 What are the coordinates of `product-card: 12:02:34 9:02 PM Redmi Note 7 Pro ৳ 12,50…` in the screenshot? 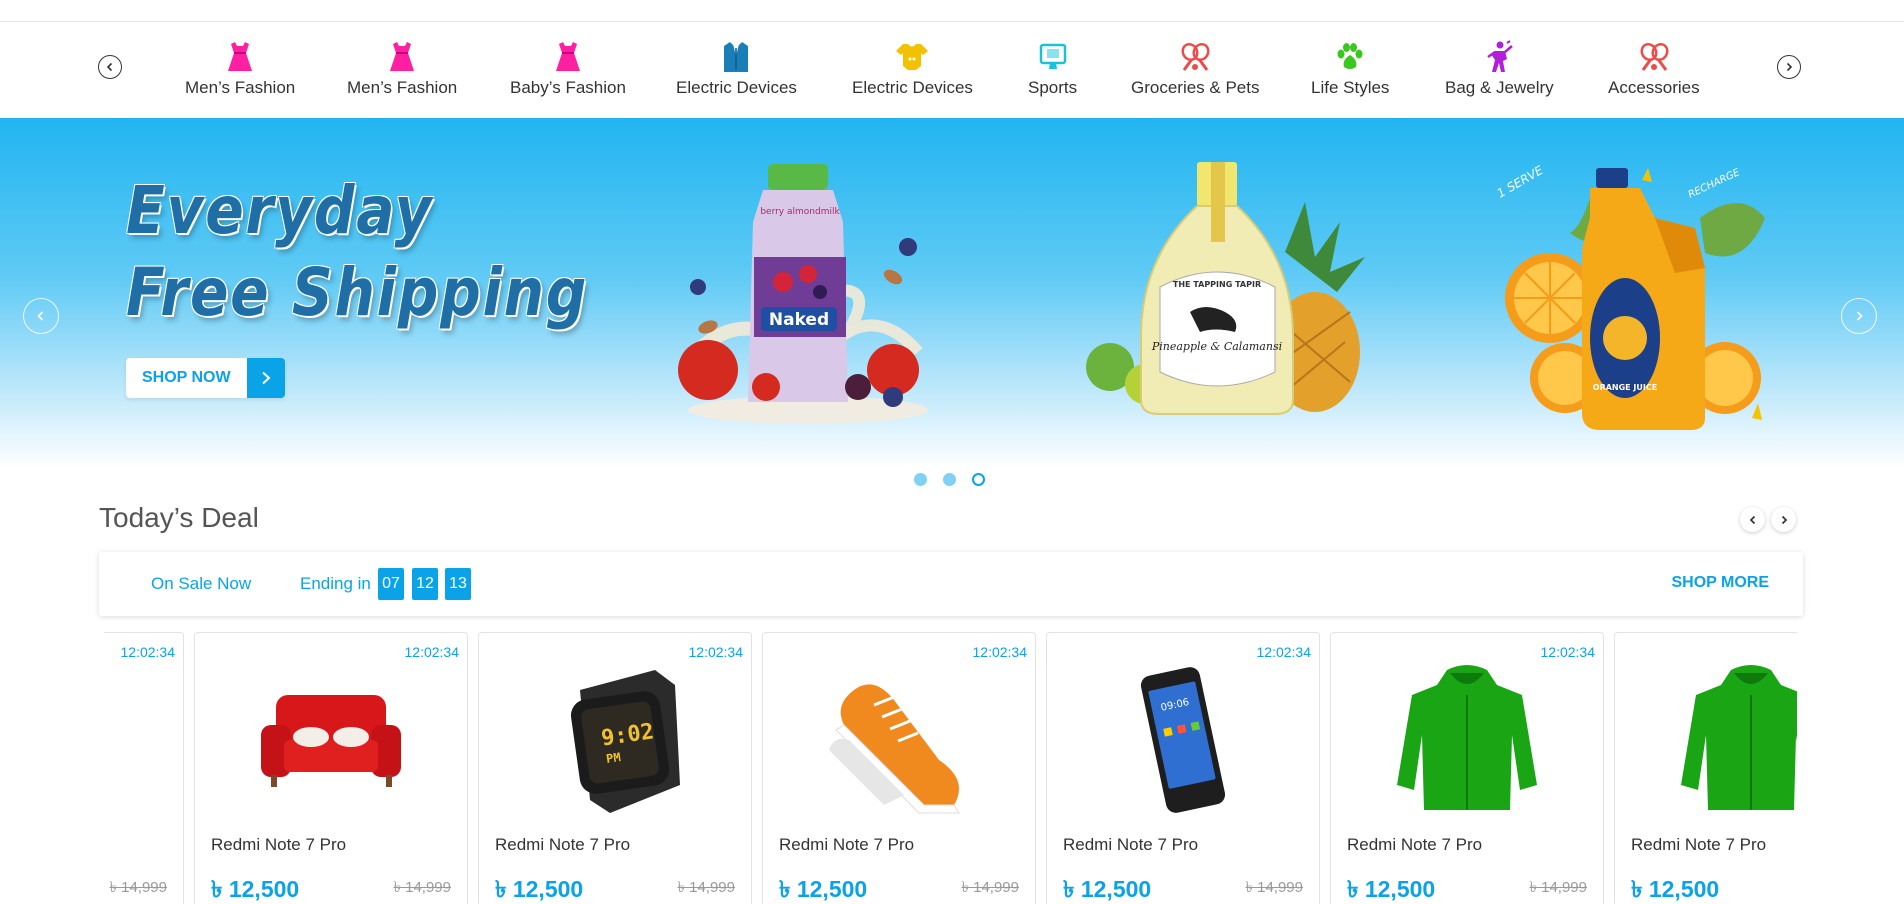 It's located at (615, 768).